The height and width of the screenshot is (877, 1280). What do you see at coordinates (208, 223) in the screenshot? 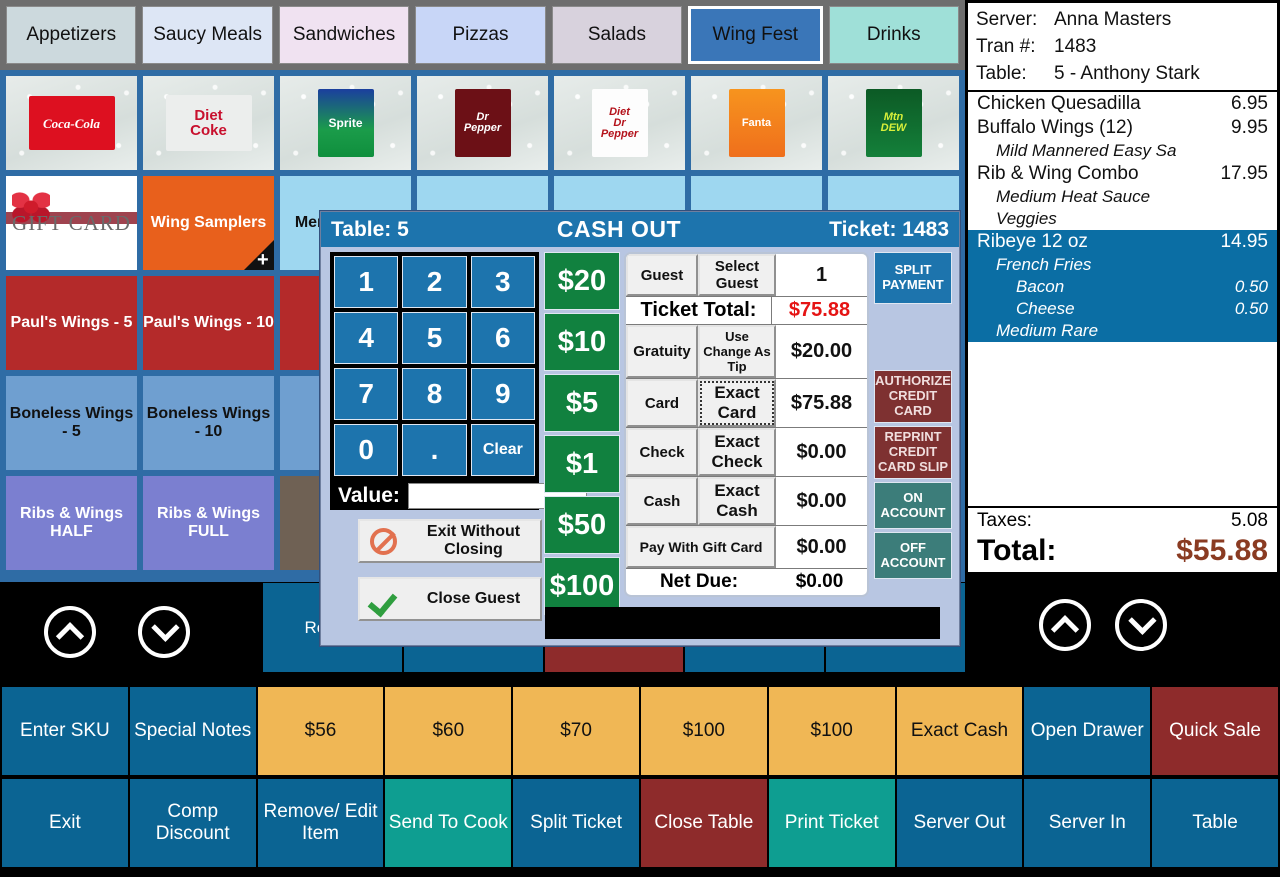
I see `menu-item-wing-samplers: Wing Samplers +` at bounding box center [208, 223].